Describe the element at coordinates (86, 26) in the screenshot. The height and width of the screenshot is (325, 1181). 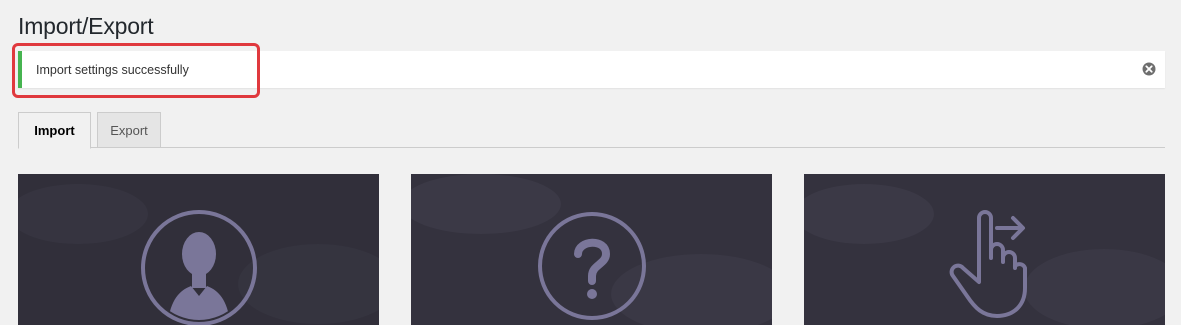
I see `page-title: Import/Export` at that location.